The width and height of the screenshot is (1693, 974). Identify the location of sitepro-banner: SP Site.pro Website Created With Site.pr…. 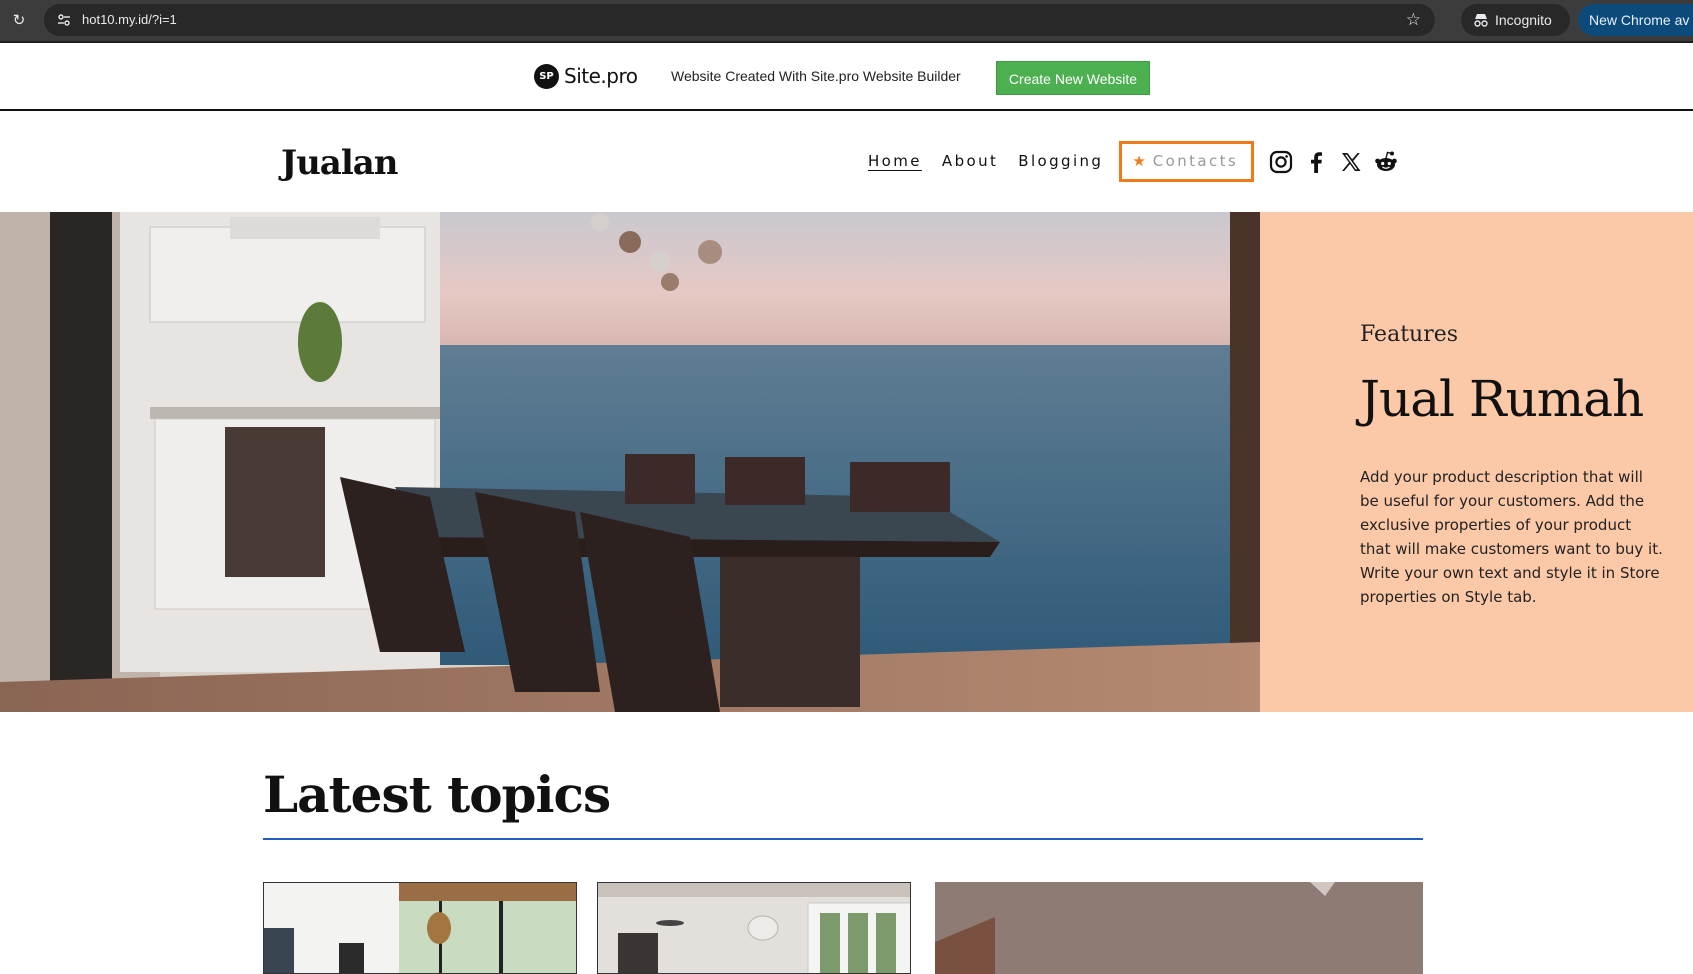
(846, 77).